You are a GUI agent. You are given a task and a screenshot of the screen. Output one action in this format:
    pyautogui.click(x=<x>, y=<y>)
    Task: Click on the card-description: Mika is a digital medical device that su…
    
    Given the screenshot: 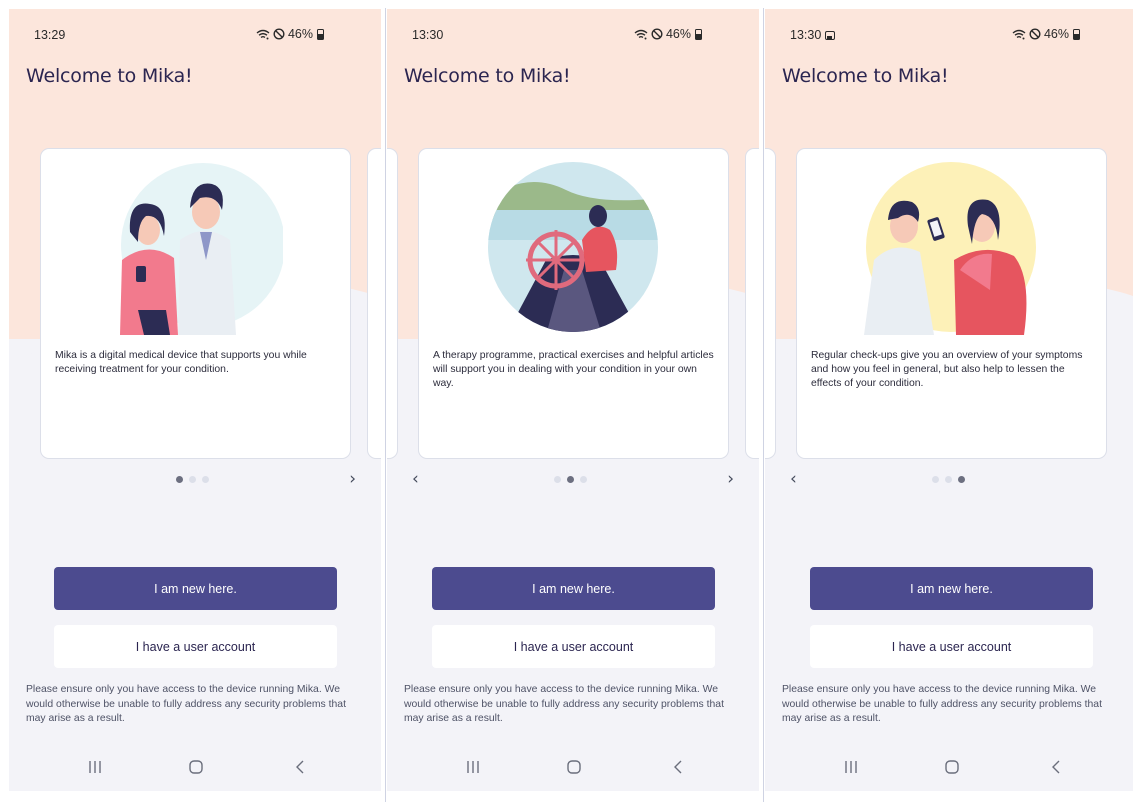 What is the action you would take?
    pyautogui.click(x=181, y=363)
    